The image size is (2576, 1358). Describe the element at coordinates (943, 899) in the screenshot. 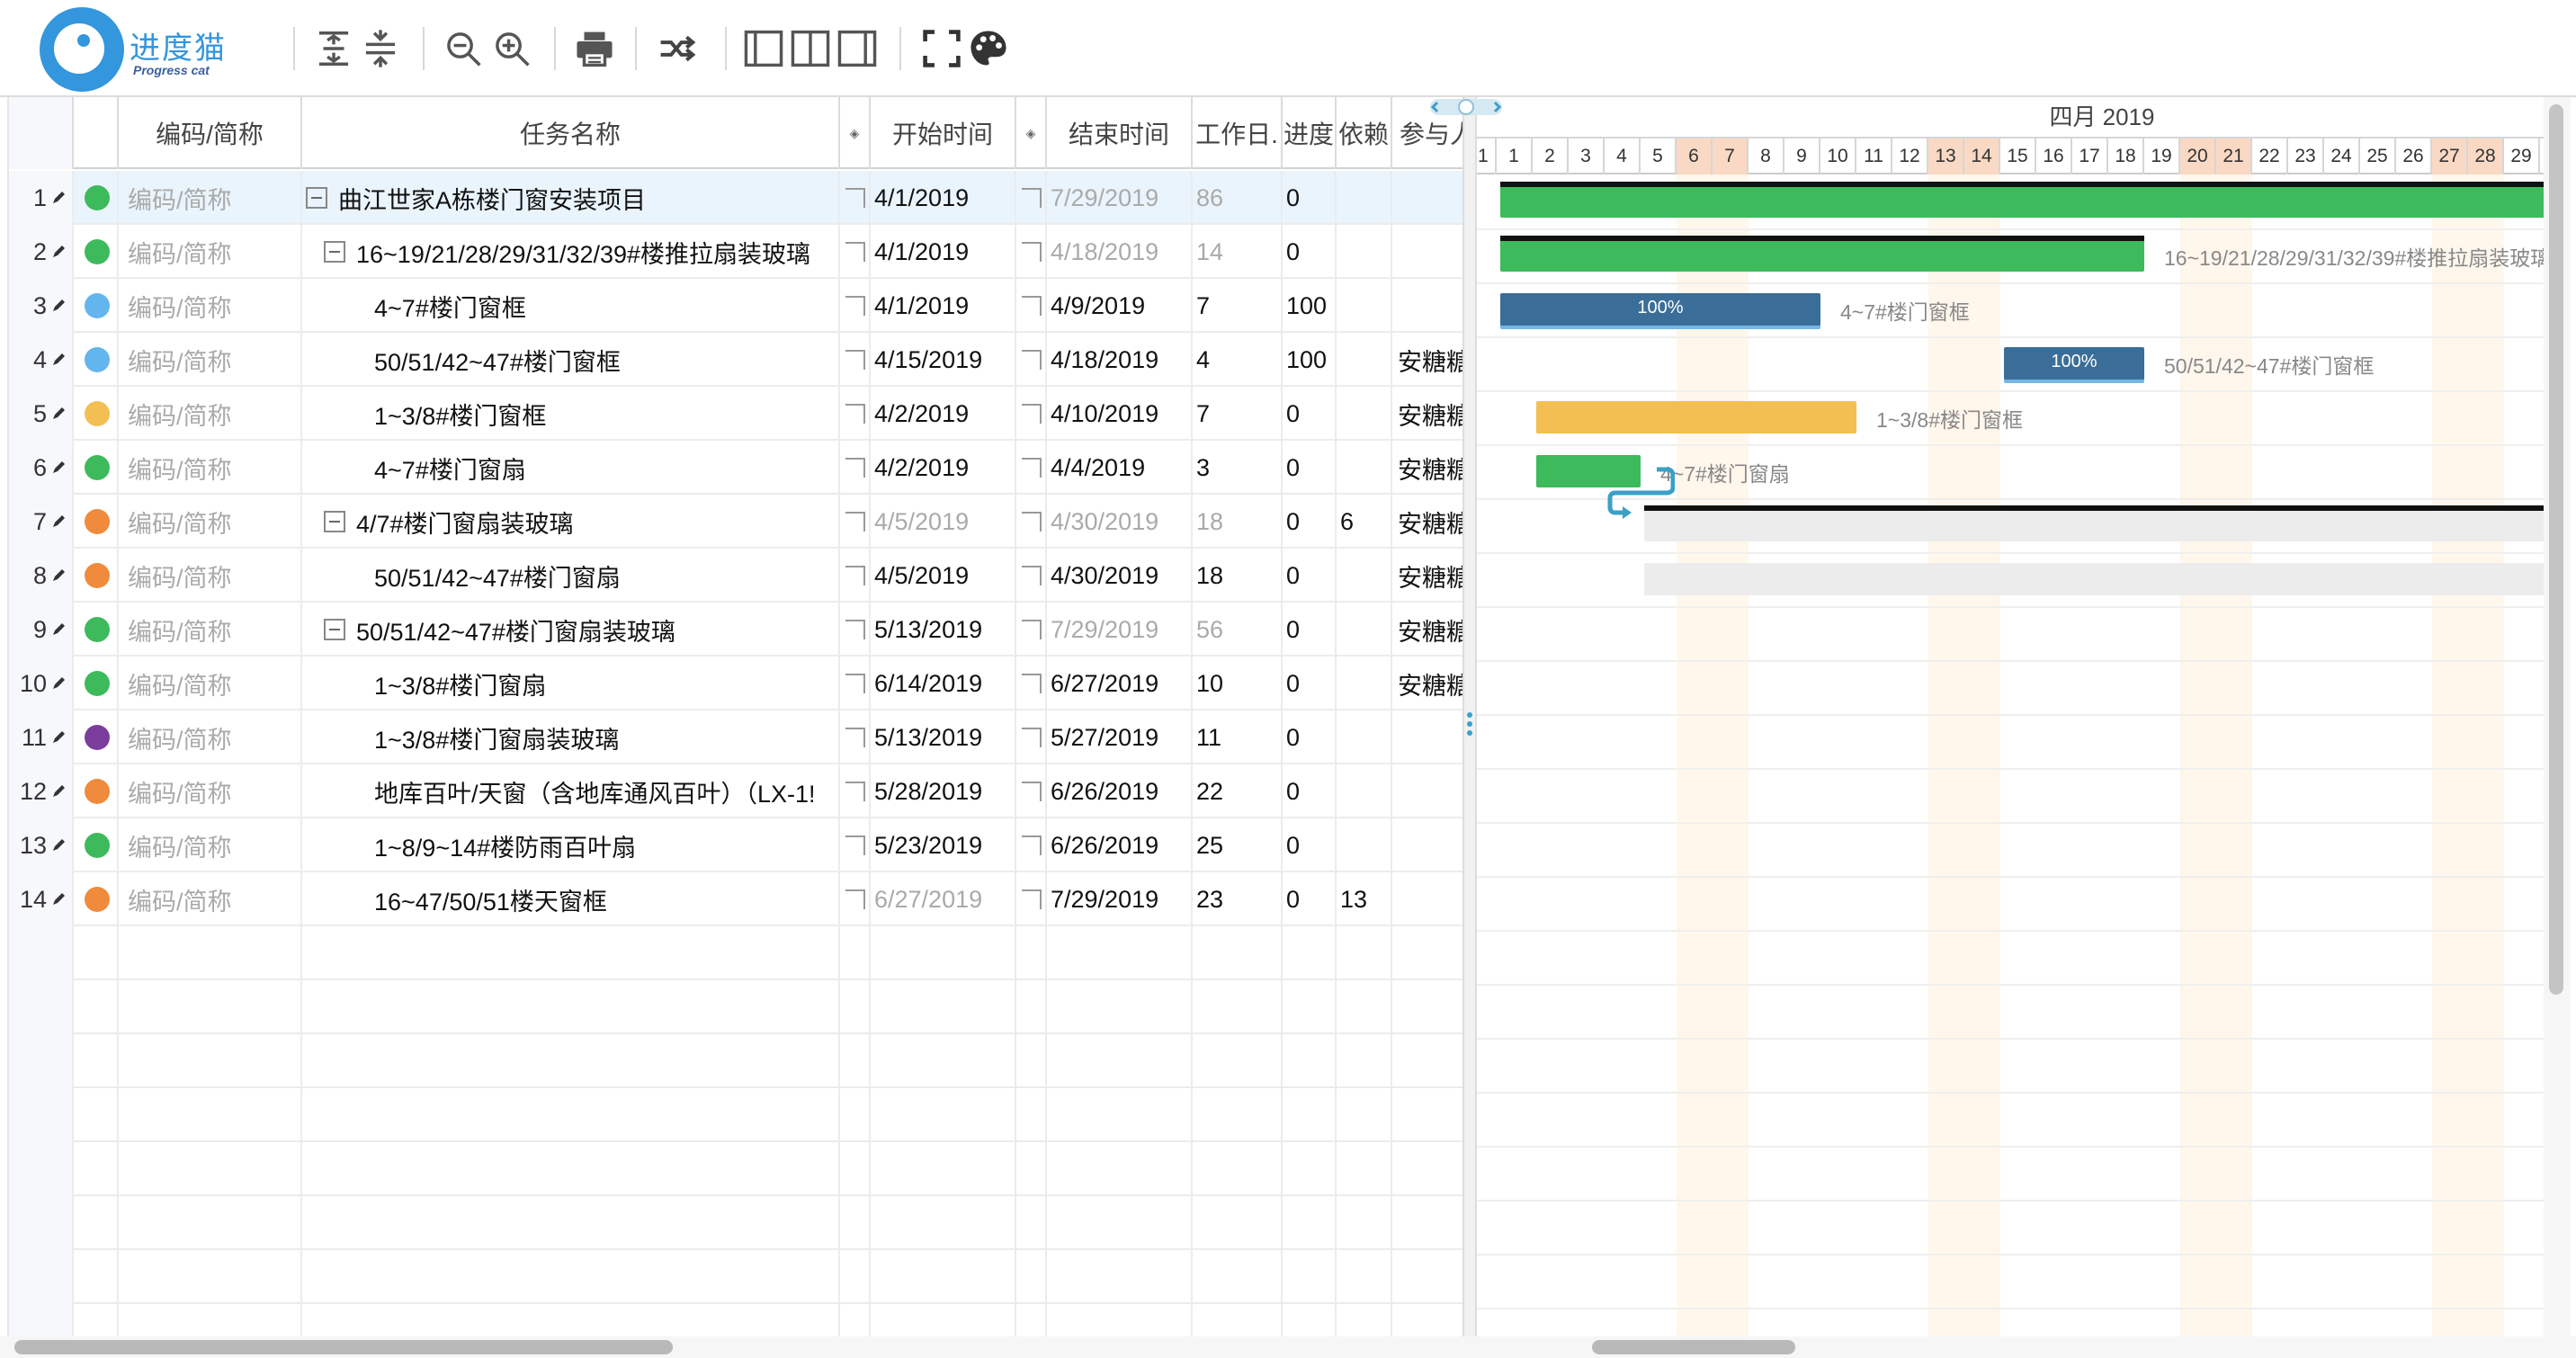

I see `start-date-cell: 6/27/2019` at that location.